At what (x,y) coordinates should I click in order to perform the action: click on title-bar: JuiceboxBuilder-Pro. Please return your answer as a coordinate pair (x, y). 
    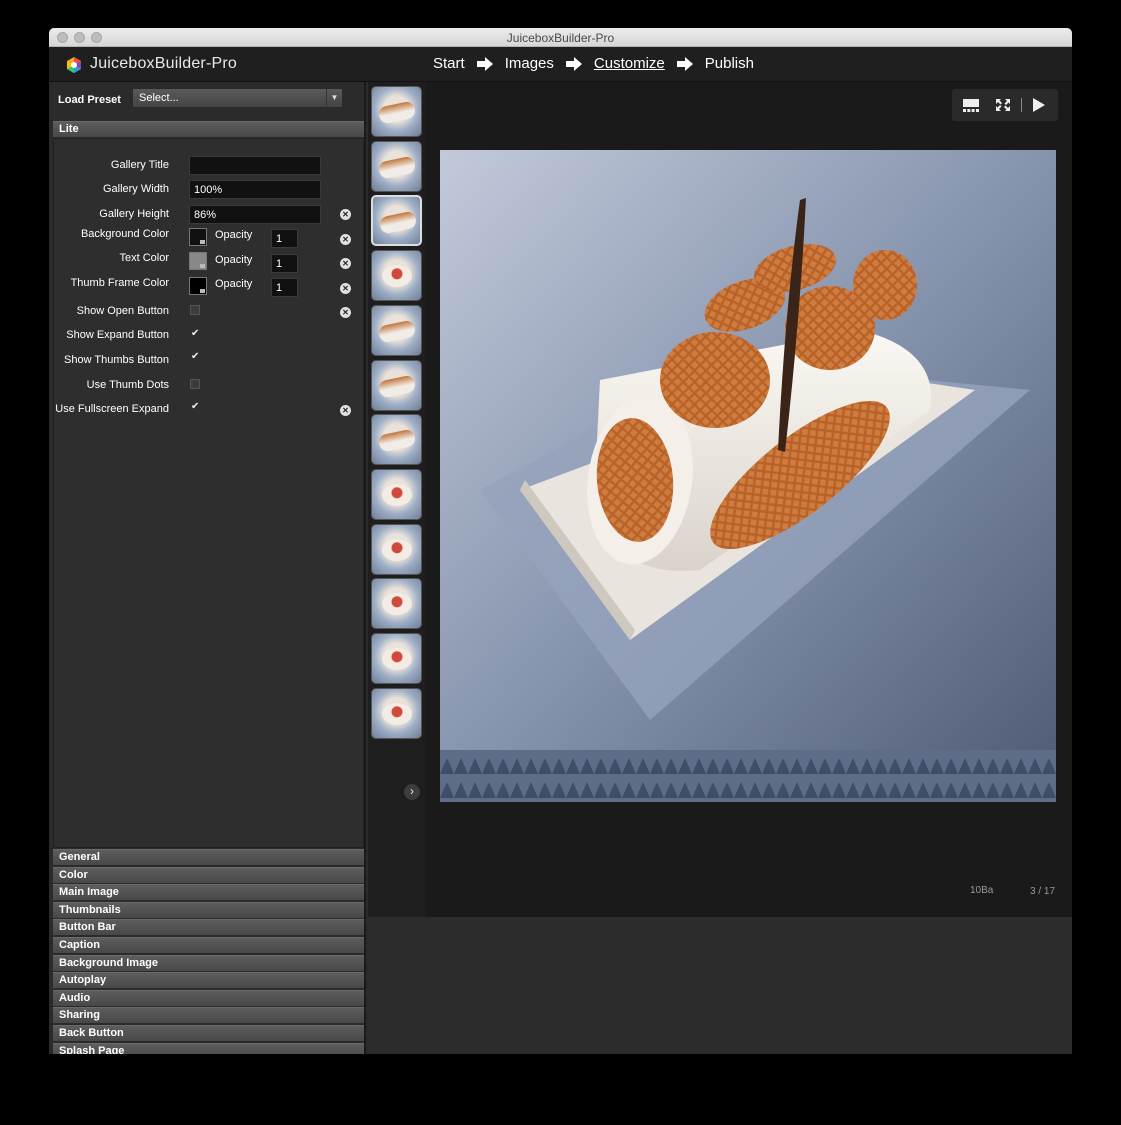
    Looking at the image, I should click on (560, 37).